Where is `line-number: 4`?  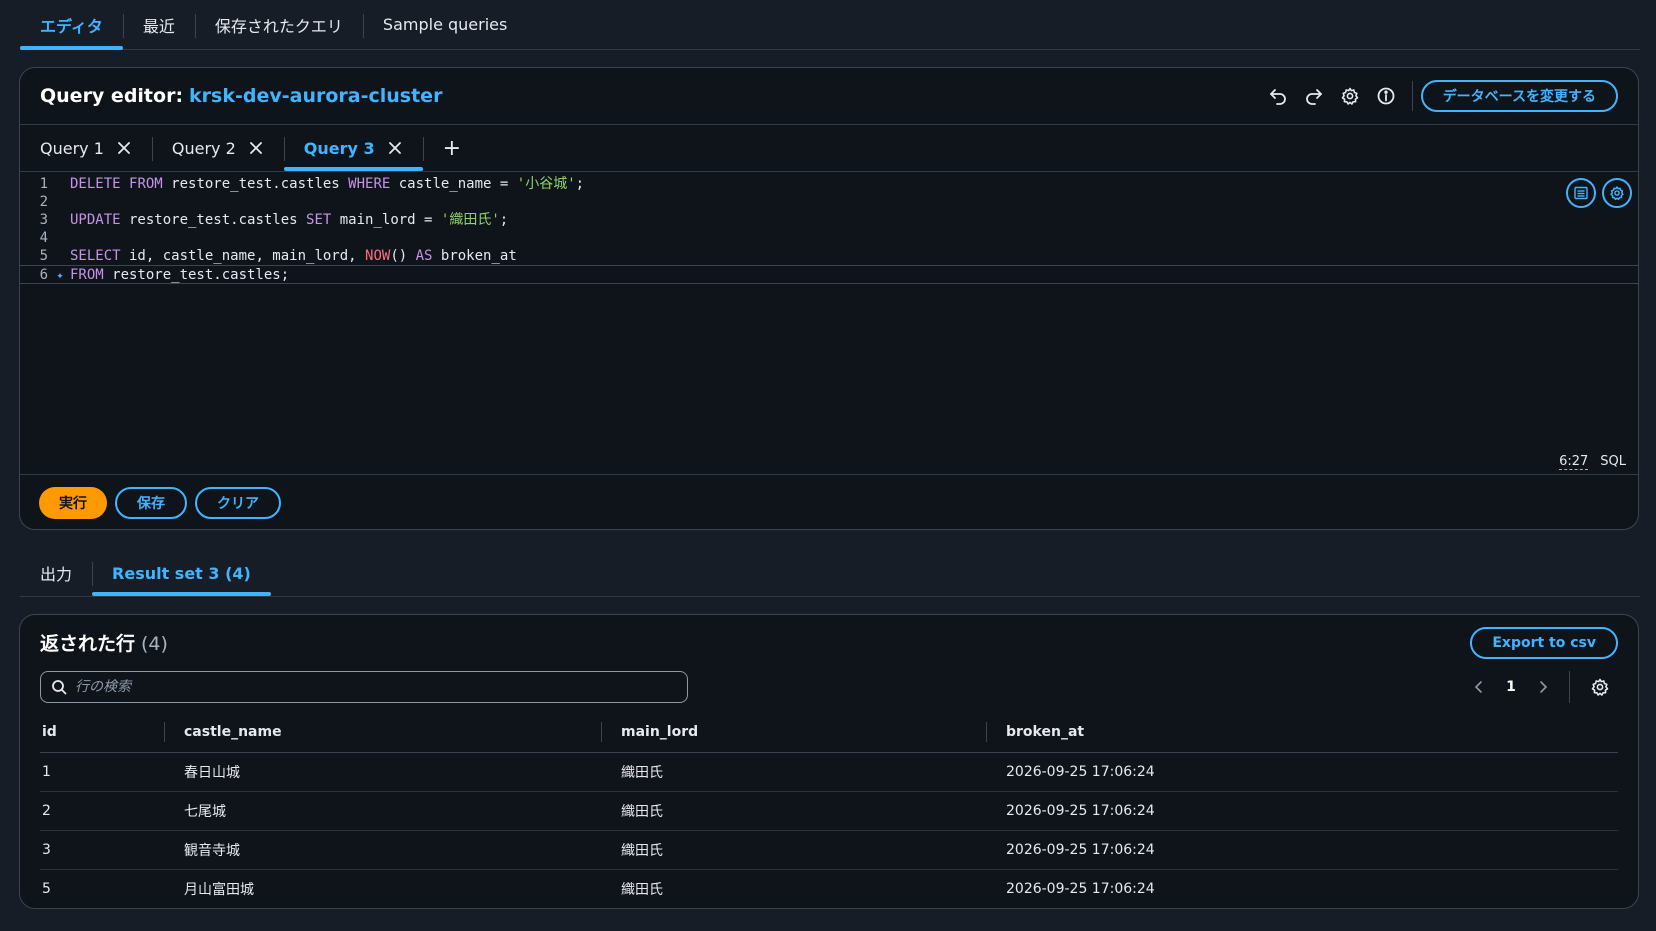 line-number: 4 is located at coordinates (43, 238).